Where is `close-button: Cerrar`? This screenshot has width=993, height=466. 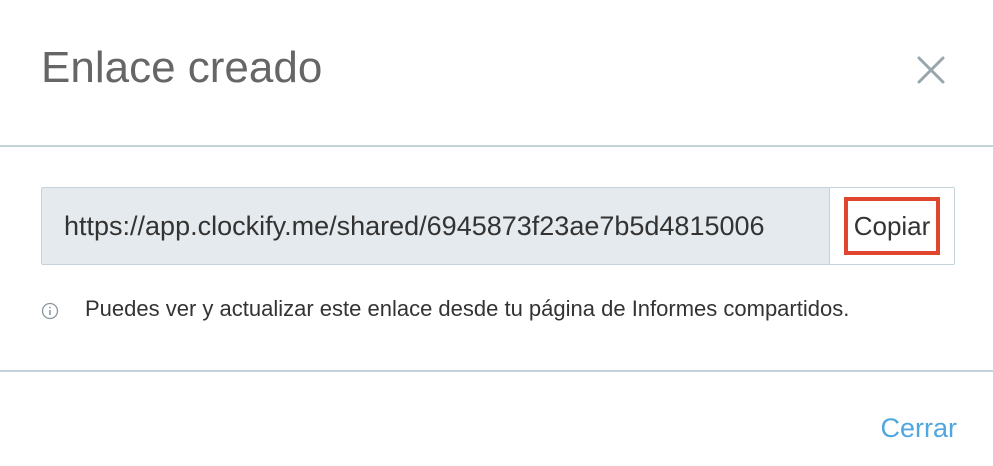
close-button: Cerrar is located at coordinates (918, 428).